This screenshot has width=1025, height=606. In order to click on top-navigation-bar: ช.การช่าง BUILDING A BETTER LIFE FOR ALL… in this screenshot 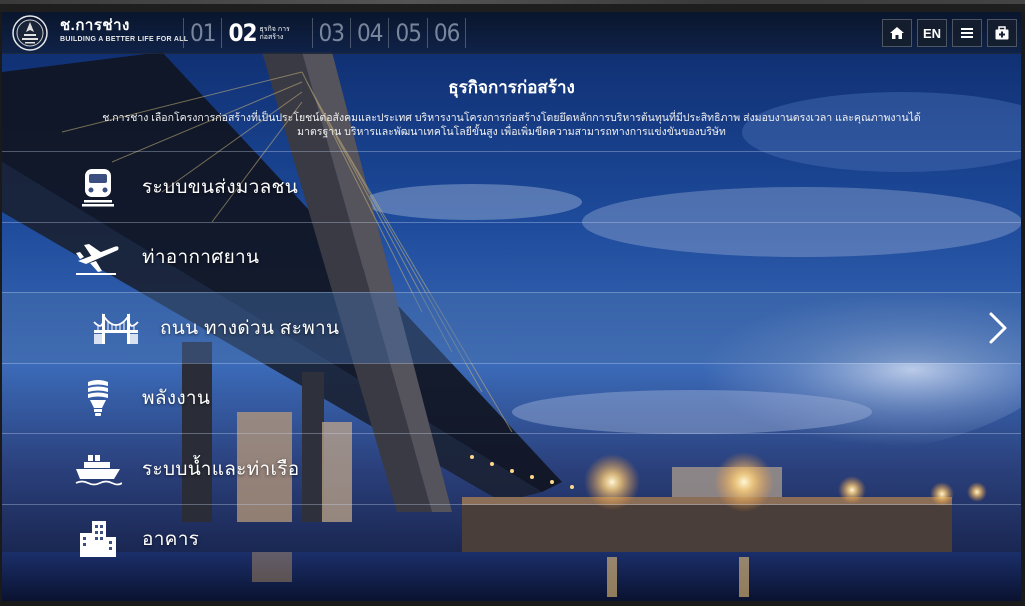, I will do `click(511, 33)`.